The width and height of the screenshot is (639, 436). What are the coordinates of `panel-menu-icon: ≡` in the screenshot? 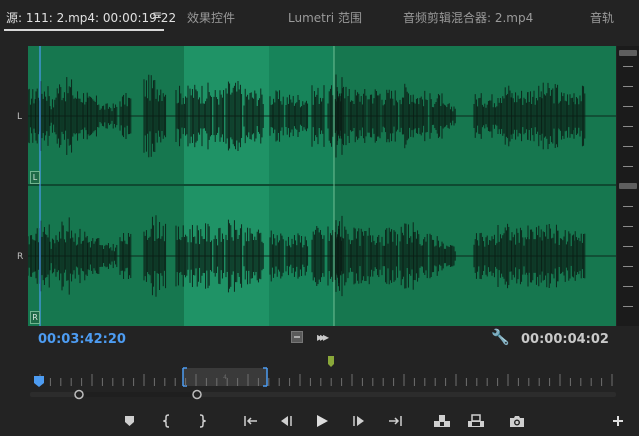 It's located at (157, 15).